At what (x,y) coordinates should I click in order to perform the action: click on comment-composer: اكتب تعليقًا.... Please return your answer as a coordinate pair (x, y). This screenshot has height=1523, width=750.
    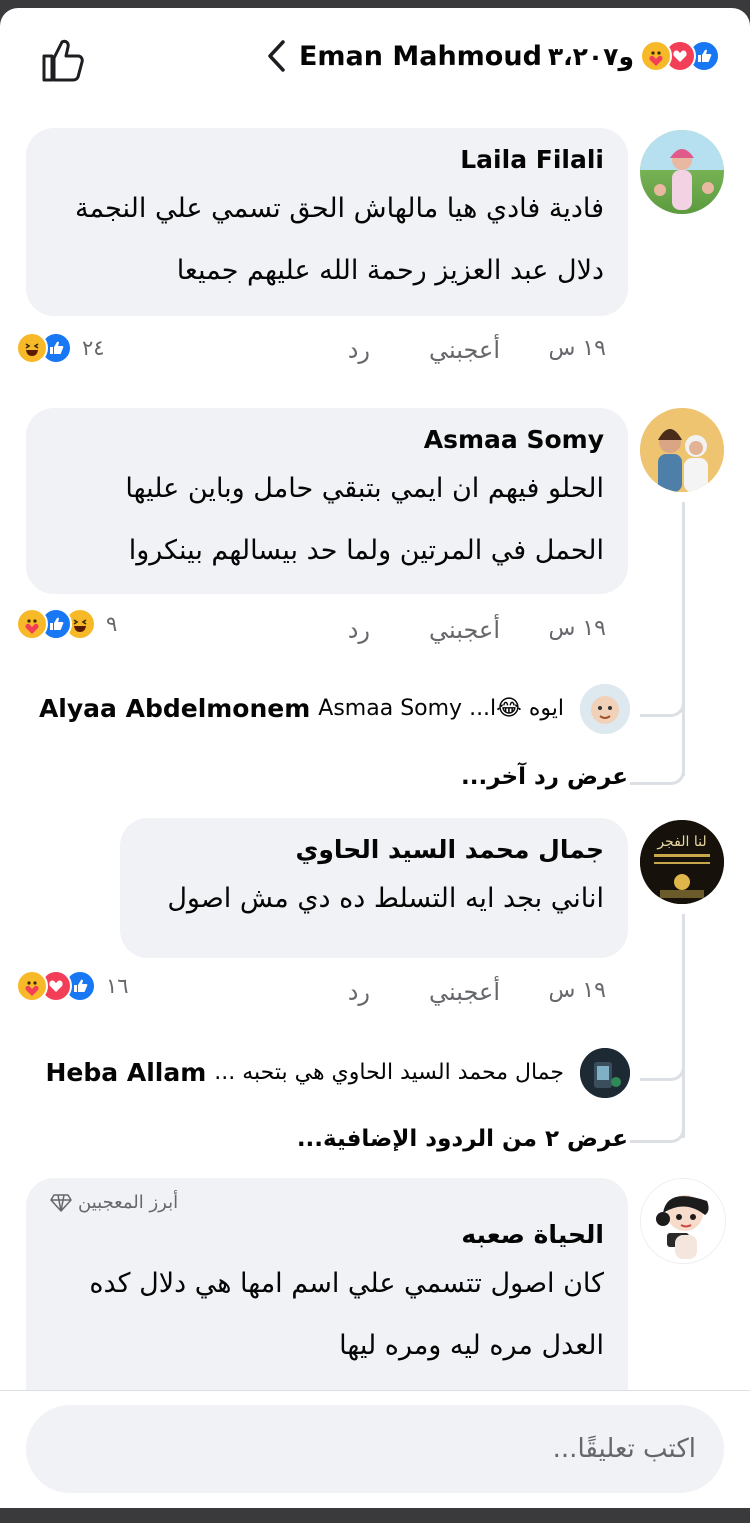
    Looking at the image, I should click on (375, 1449).